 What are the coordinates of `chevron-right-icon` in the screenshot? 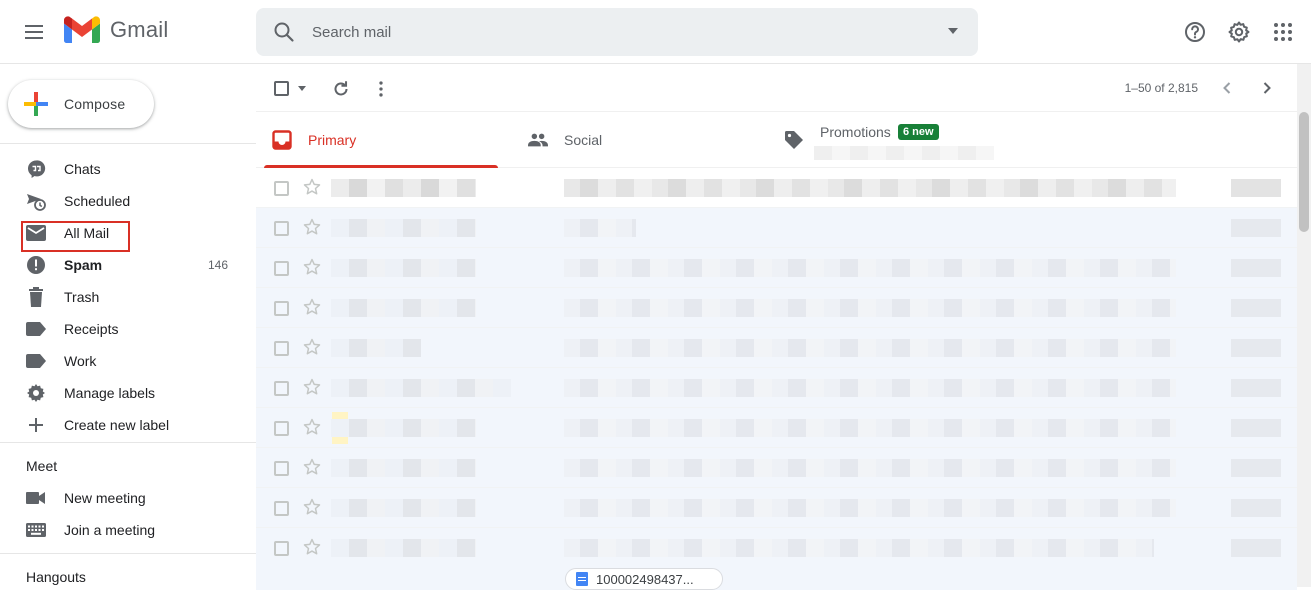 It's located at (1267, 88).